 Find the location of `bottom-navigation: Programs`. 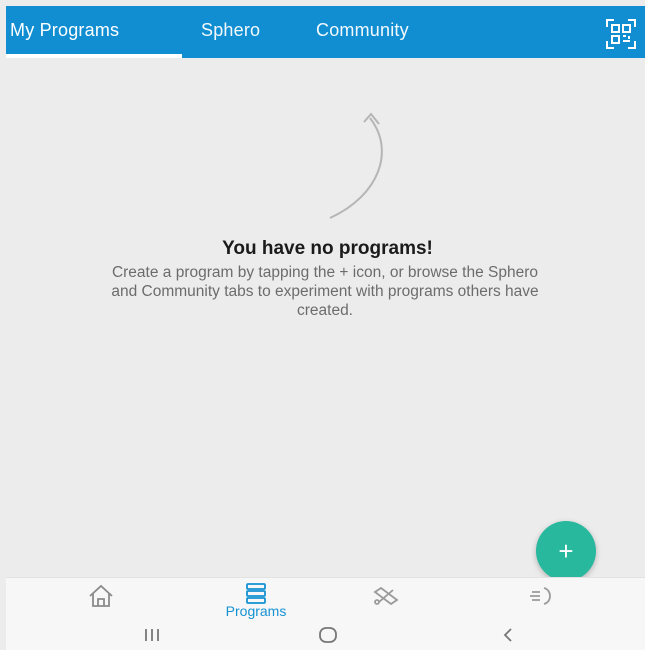

bottom-navigation: Programs is located at coordinates (325, 598).